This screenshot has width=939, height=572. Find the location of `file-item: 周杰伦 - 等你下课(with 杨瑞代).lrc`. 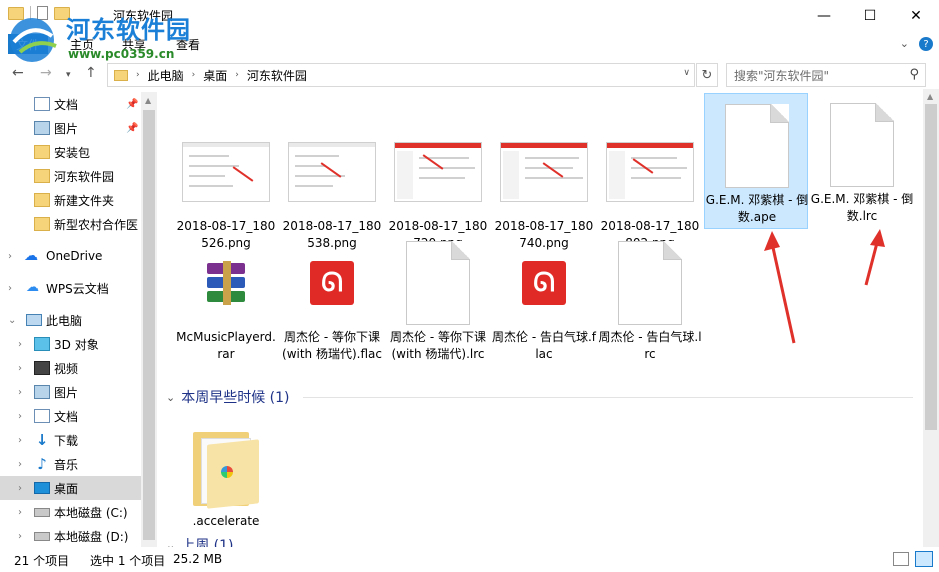

file-item: 周杰伦 - 等你下课(with 杨瑞代).lrc is located at coordinates (438, 299).